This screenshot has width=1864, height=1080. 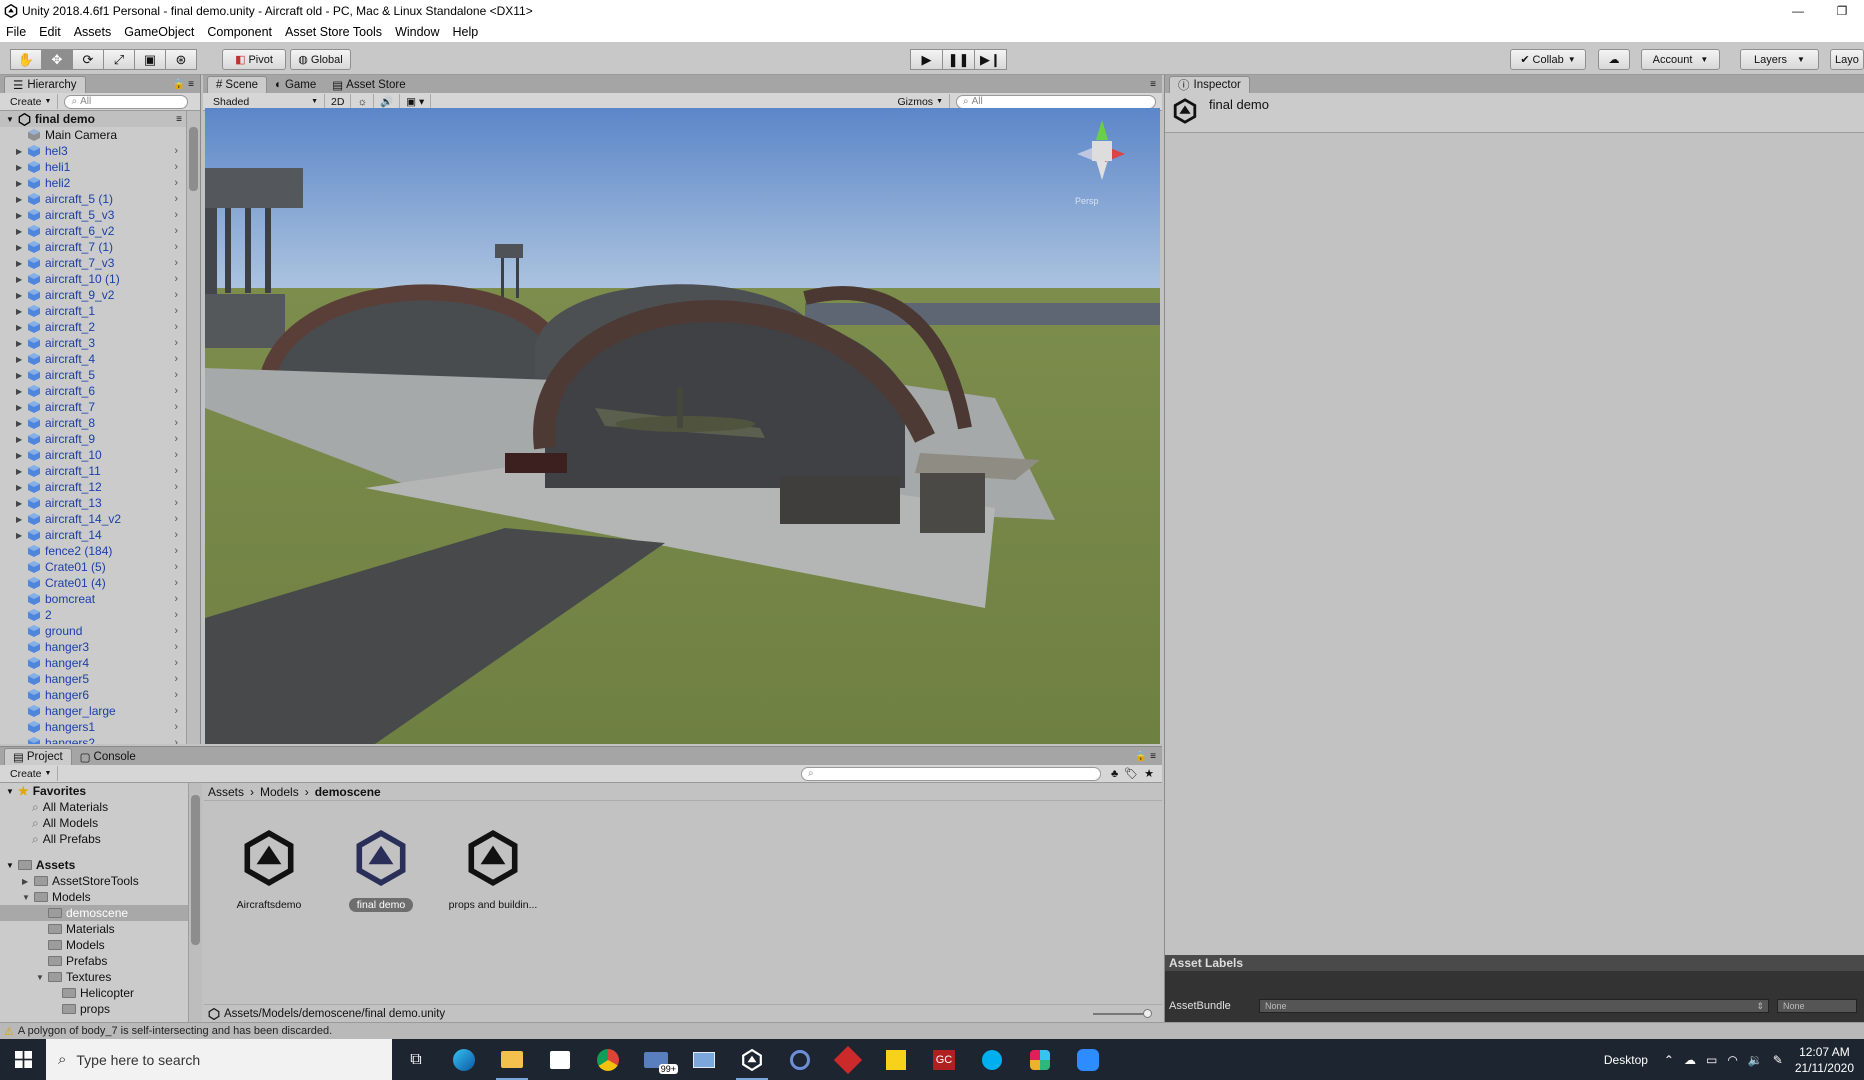 I want to click on folder-tree-item: props, so click(x=94, y=1009).